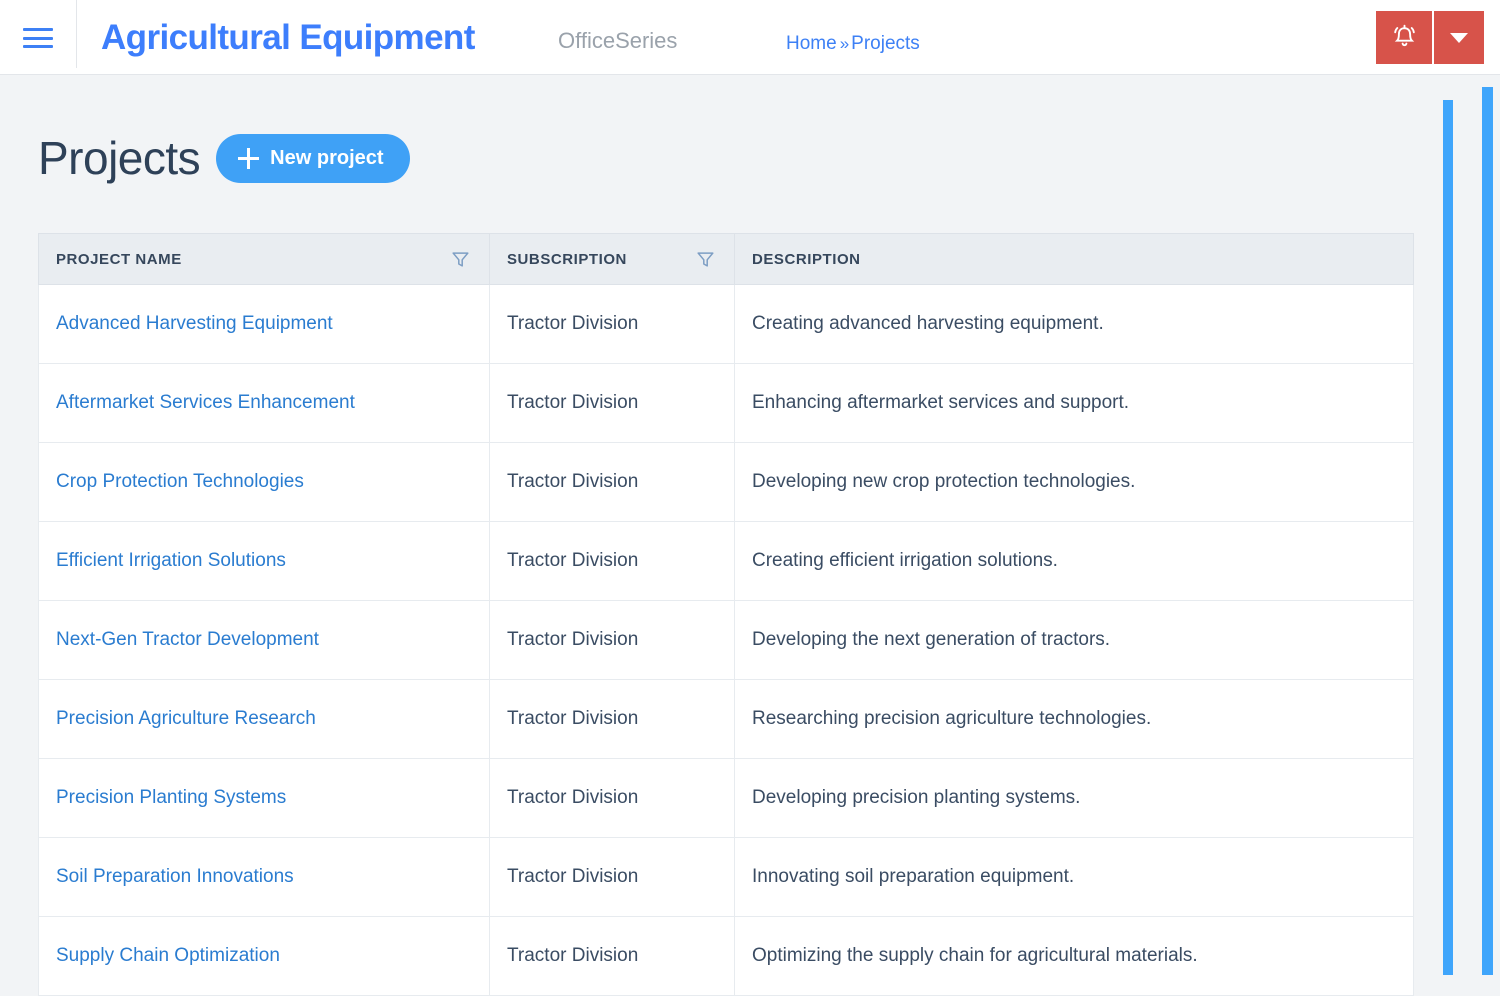 This screenshot has height=996, width=1500. I want to click on brand-title: Agricultural Equipment, so click(288, 37).